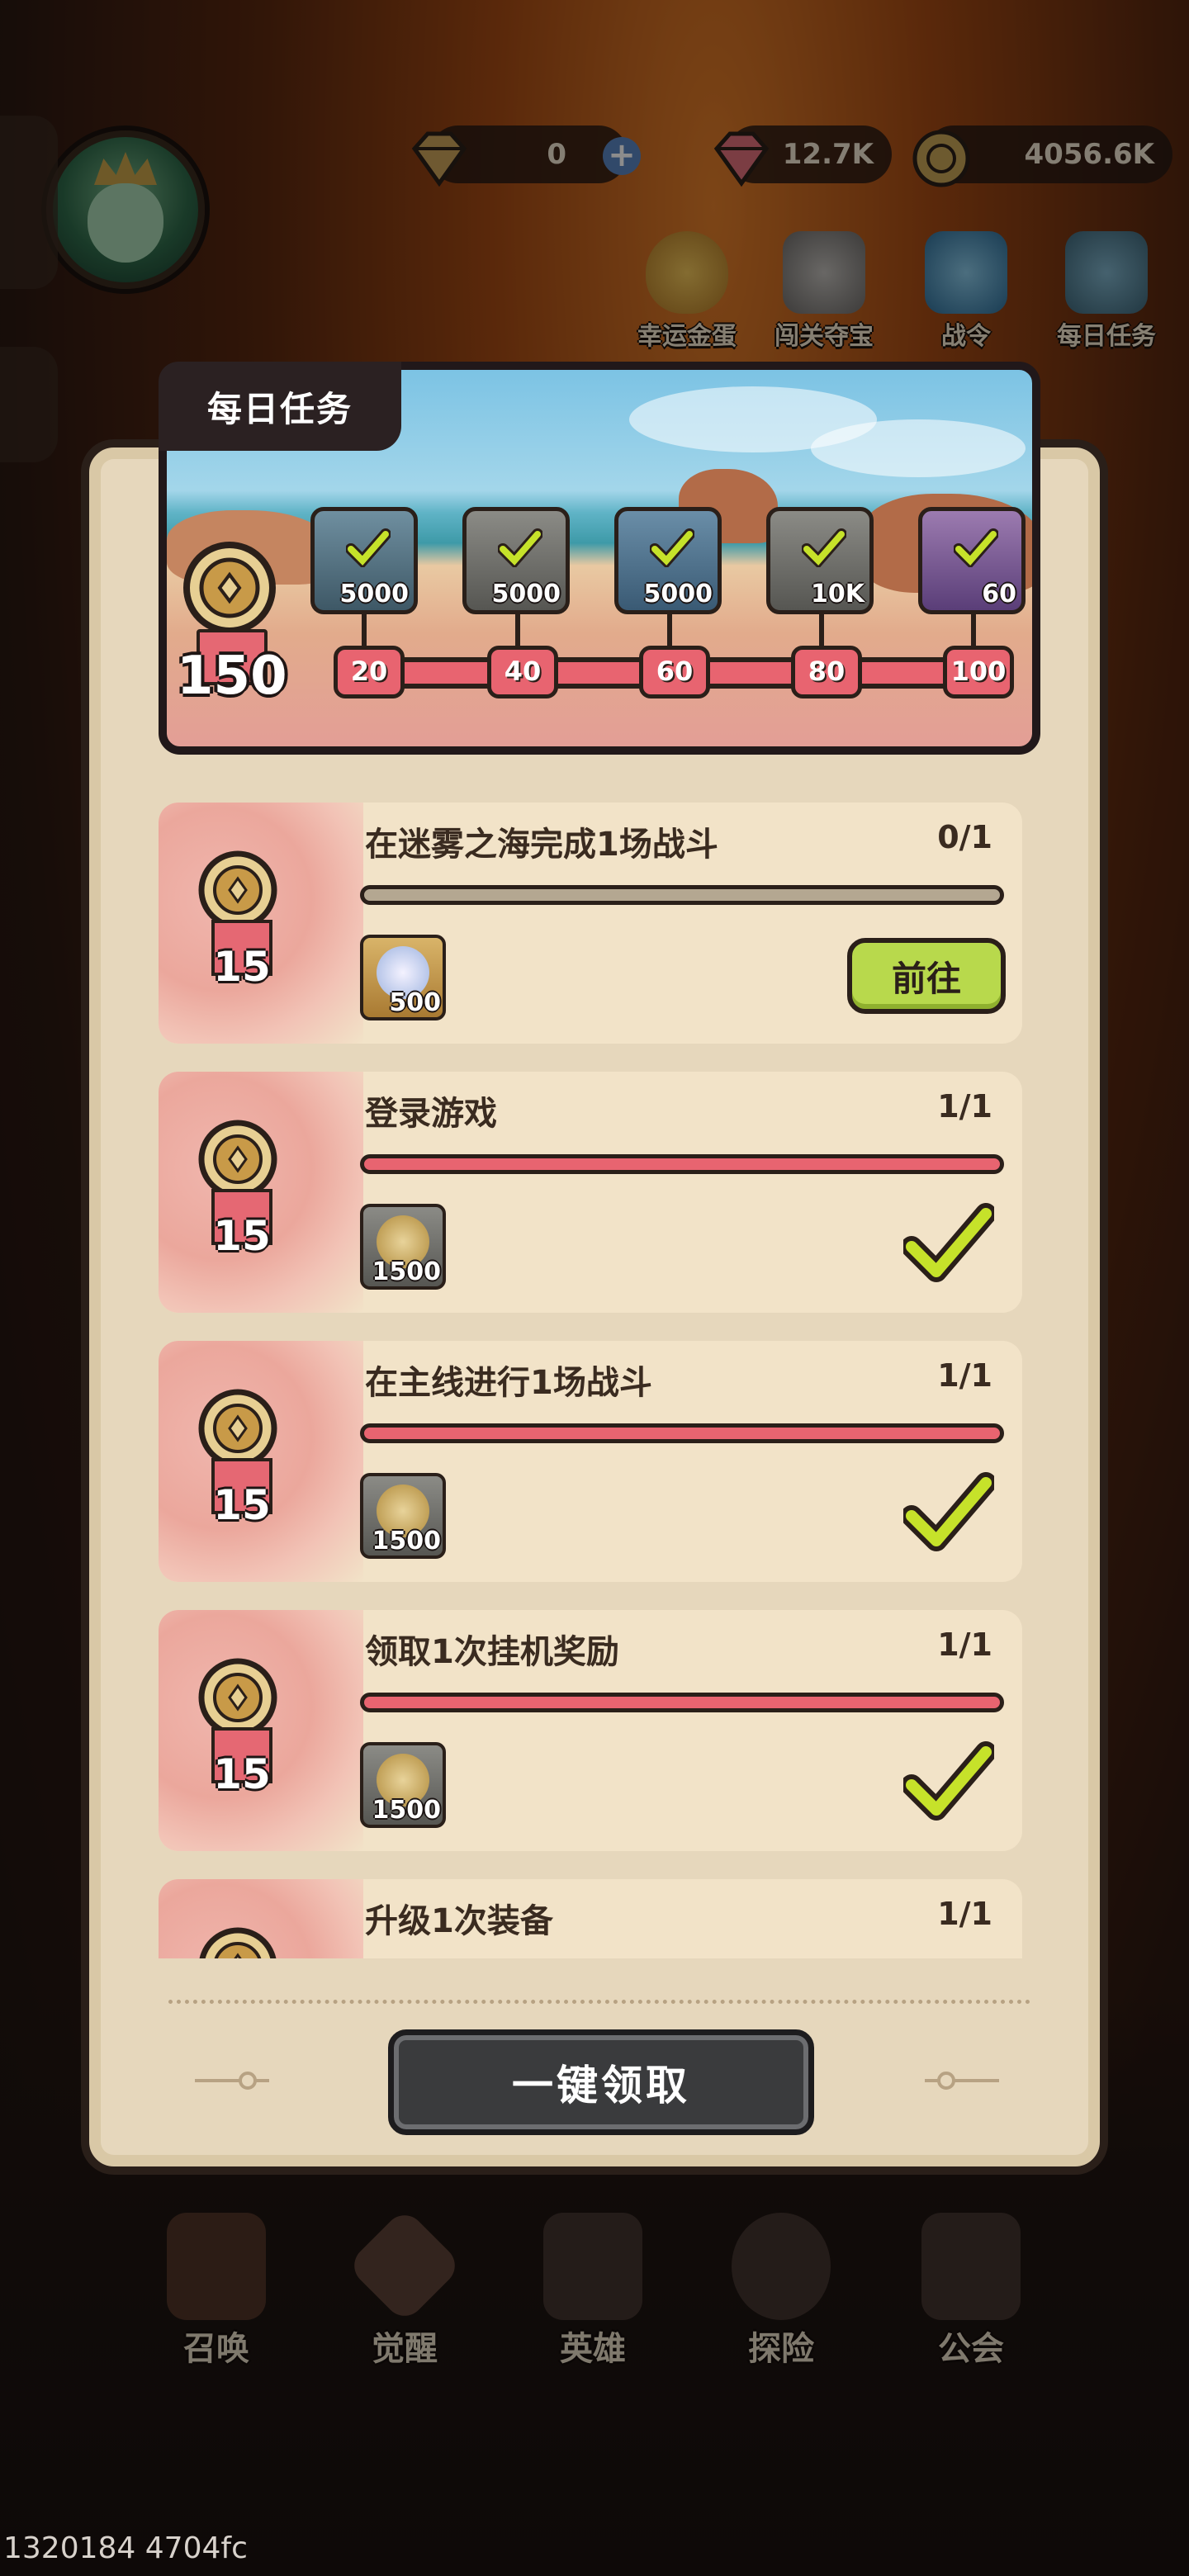 This screenshot has width=1189, height=2576. What do you see at coordinates (125, 2548) in the screenshot?
I see `debug-text: 1320184 4704fc` at bounding box center [125, 2548].